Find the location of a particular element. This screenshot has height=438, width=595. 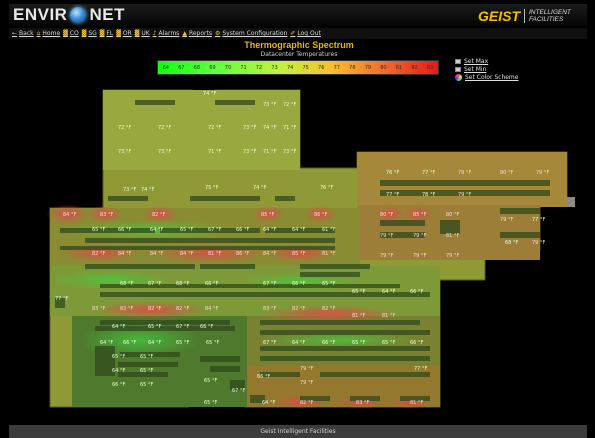

temperature-reading: 61 °F is located at coordinates (329, 230).